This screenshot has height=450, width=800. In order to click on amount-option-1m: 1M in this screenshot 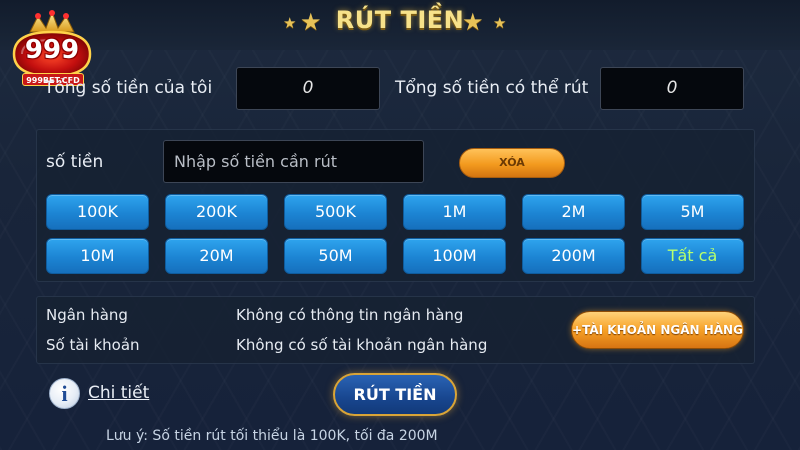, I will do `click(454, 212)`.